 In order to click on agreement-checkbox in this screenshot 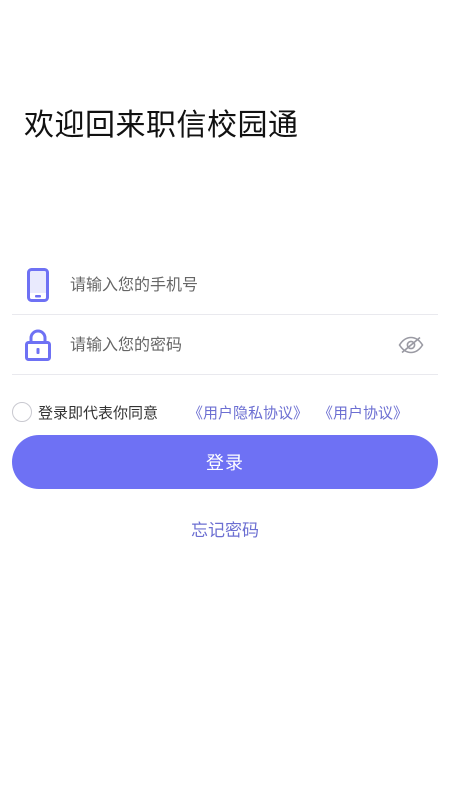, I will do `click(22, 412)`.